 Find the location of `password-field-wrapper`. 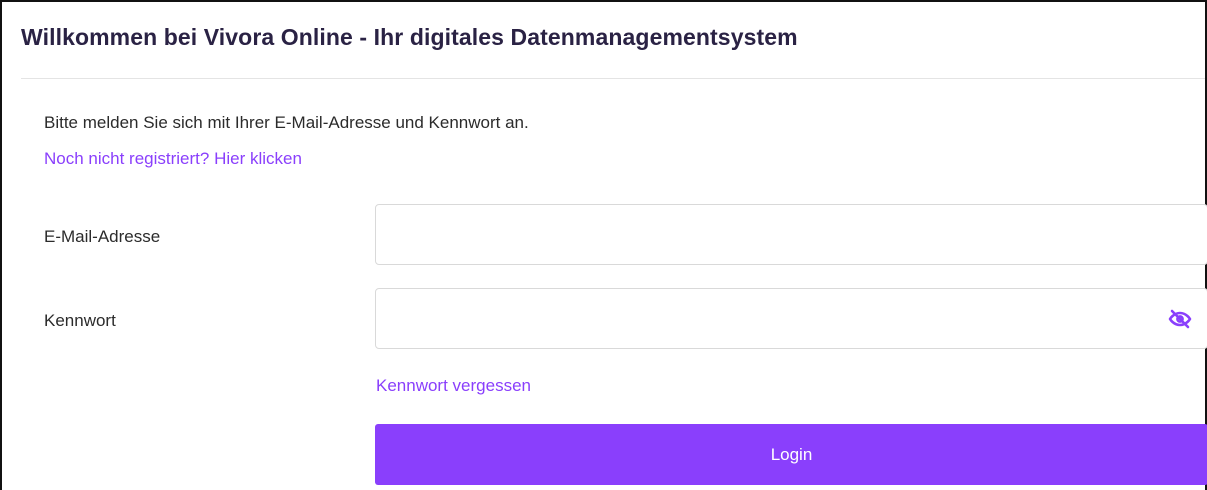

password-field-wrapper is located at coordinates (791, 318).